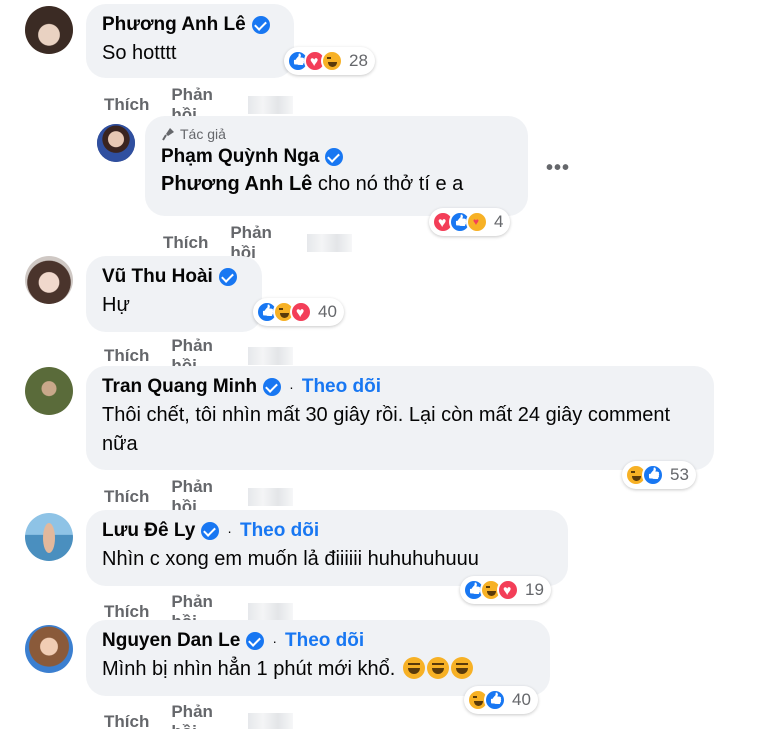 Image resolution: width=780 pixels, height=729 pixels. I want to click on author-badge: Tác giả, so click(336, 134).